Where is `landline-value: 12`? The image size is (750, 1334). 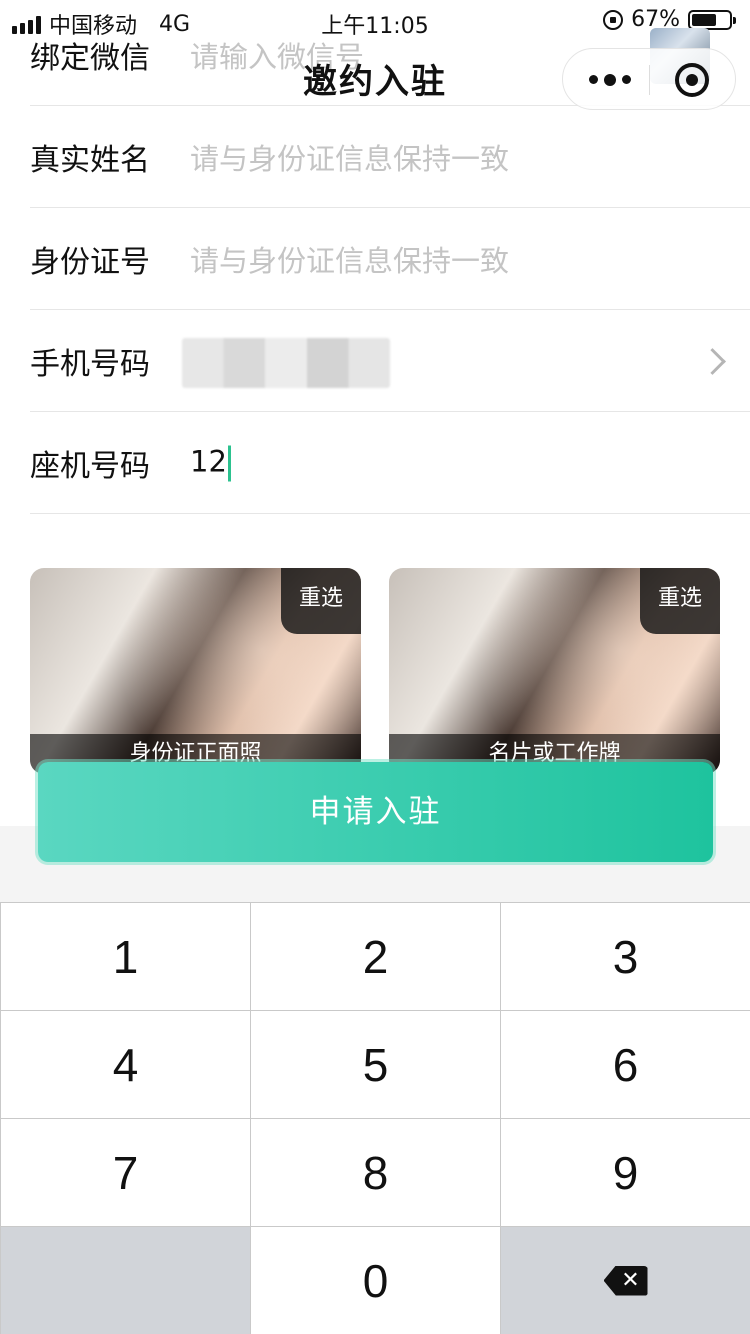
landline-value: 12 is located at coordinates (208, 461).